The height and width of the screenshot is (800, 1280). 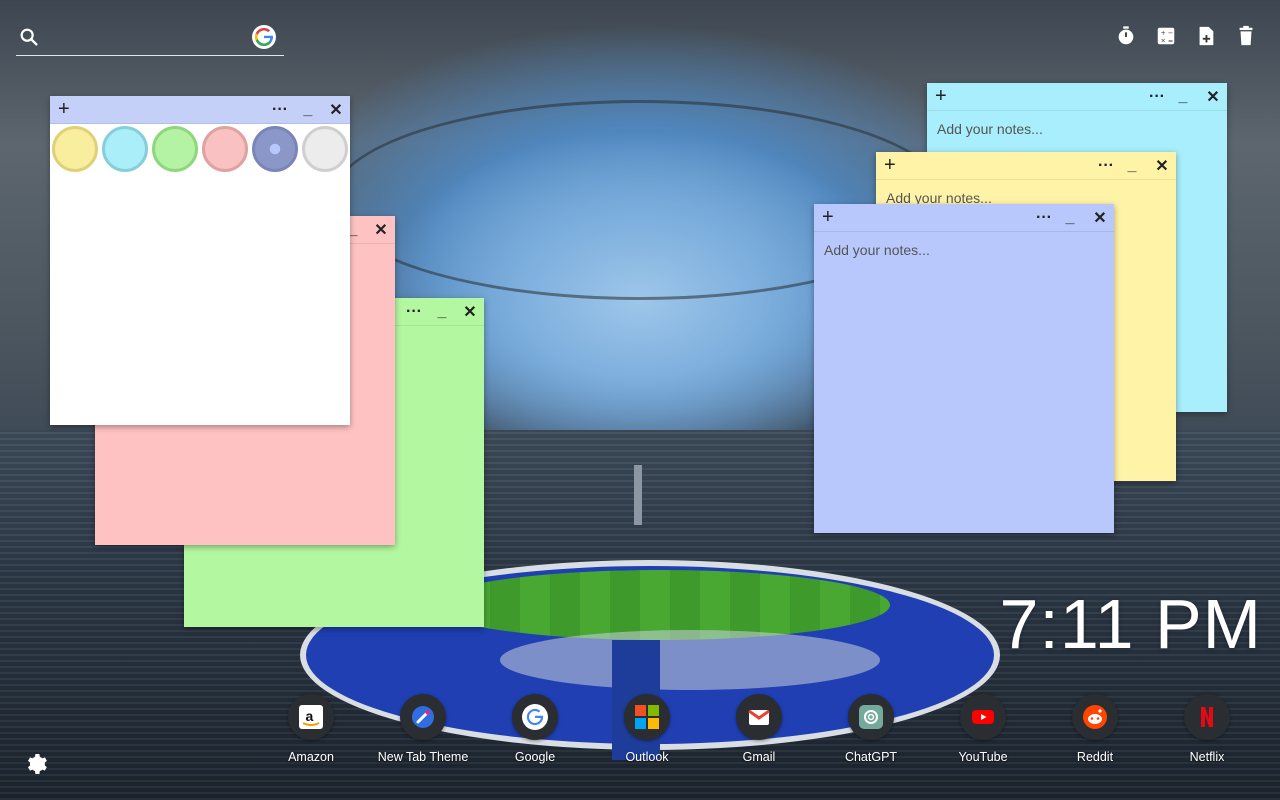 I want to click on calculator-icon: + − × =, so click(x=1166, y=36).